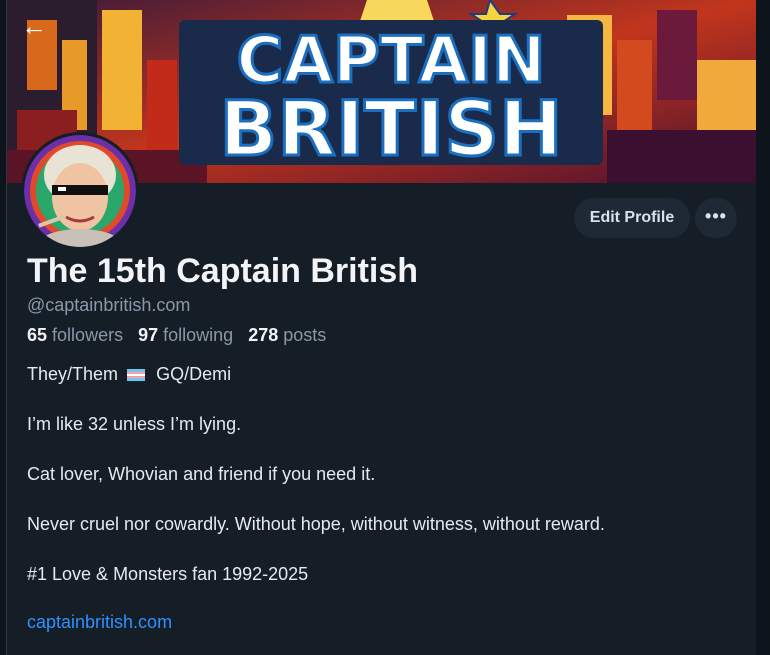 Image resolution: width=770 pixels, height=655 pixels. What do you see at coordinates (632, 218) in the screenshot?
I see `edit-profile-button: Edit Profile` at bounding box center [632, 218].